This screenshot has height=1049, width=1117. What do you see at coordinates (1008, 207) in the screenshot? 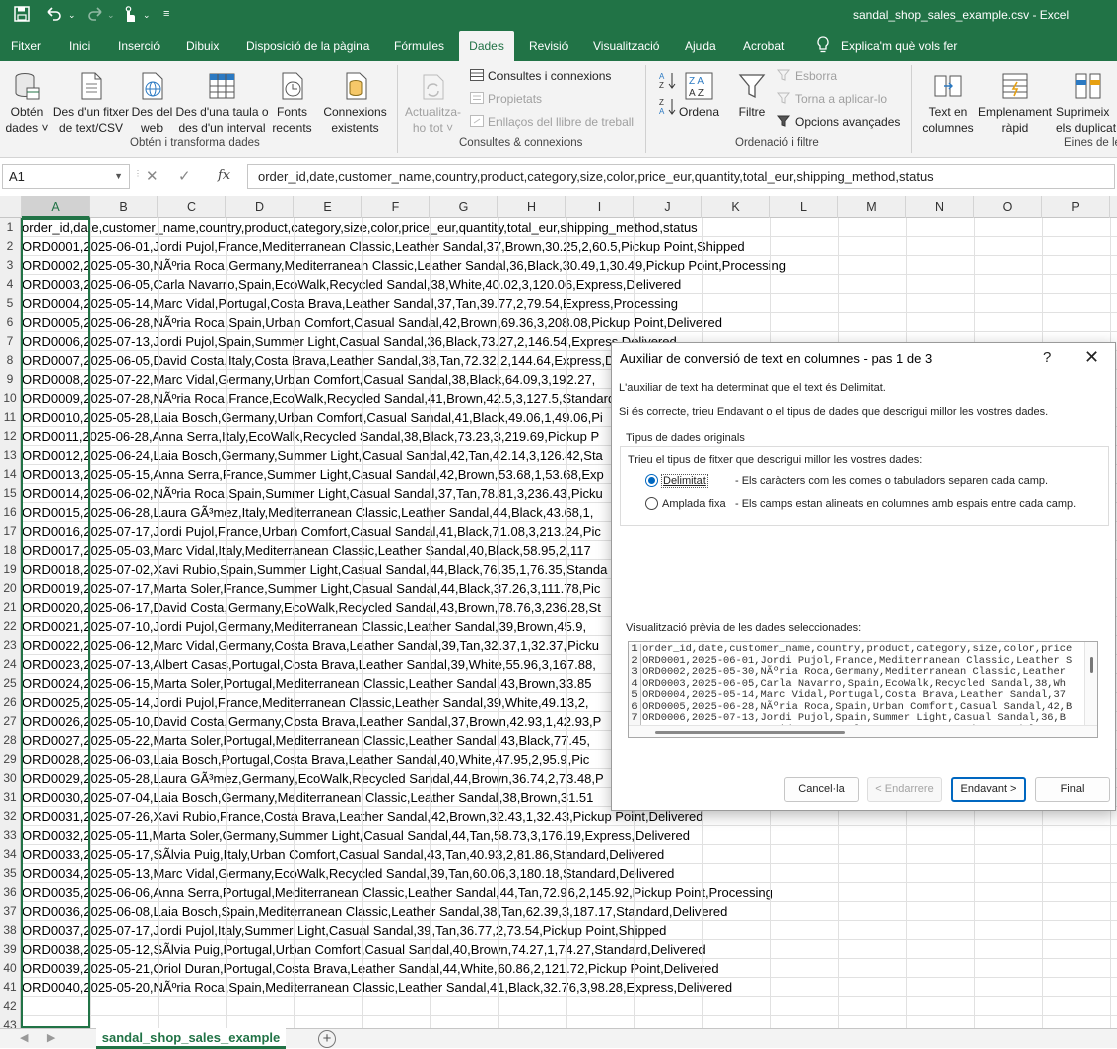
I see `column-header-o: O` at bounding box center [1008, 207].